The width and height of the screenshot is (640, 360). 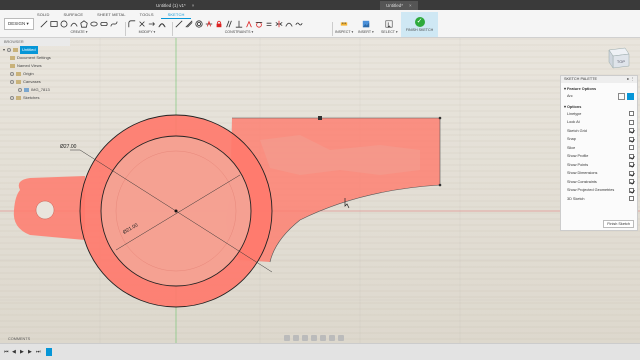 I want to click on spline-icon, so click(x=114, y=24).